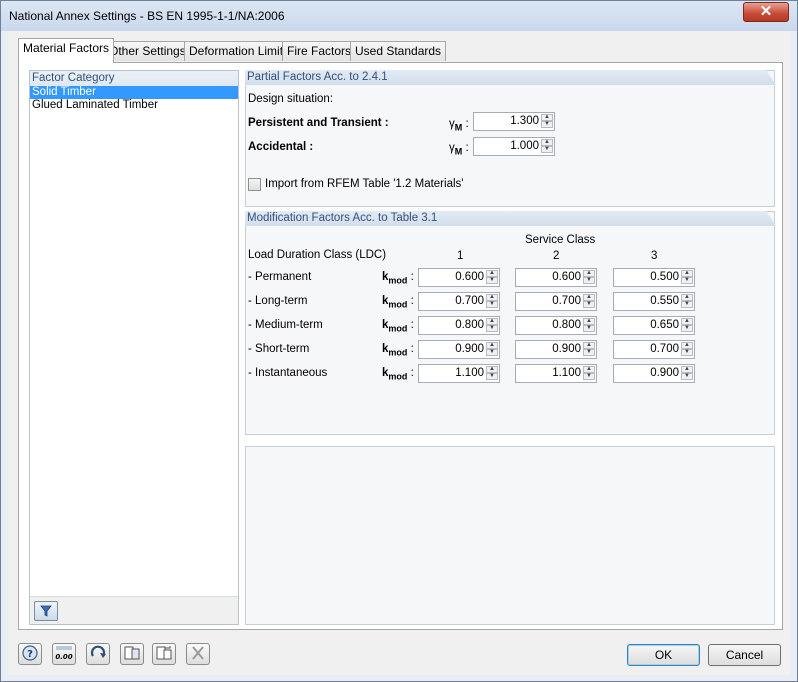 The width and height of the screenshot is (798, 682). Describe the element at coordinates (254, 184) in the screenshot. I see `import-rfem-checkbox` at that location.